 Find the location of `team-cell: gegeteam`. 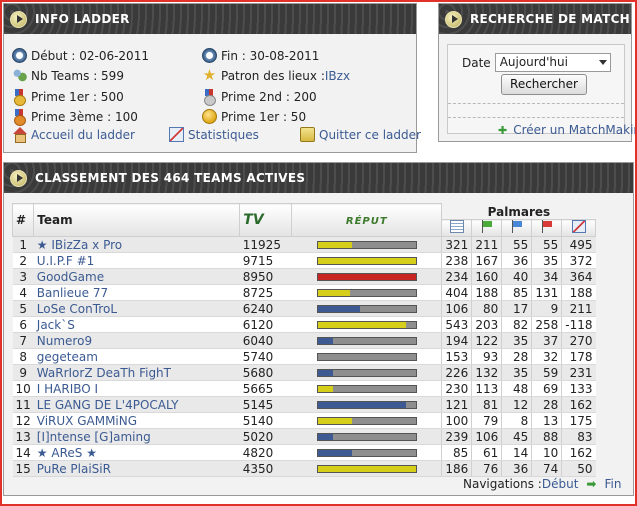

team-cell: gegeteam is located at coordinates (136, 356).